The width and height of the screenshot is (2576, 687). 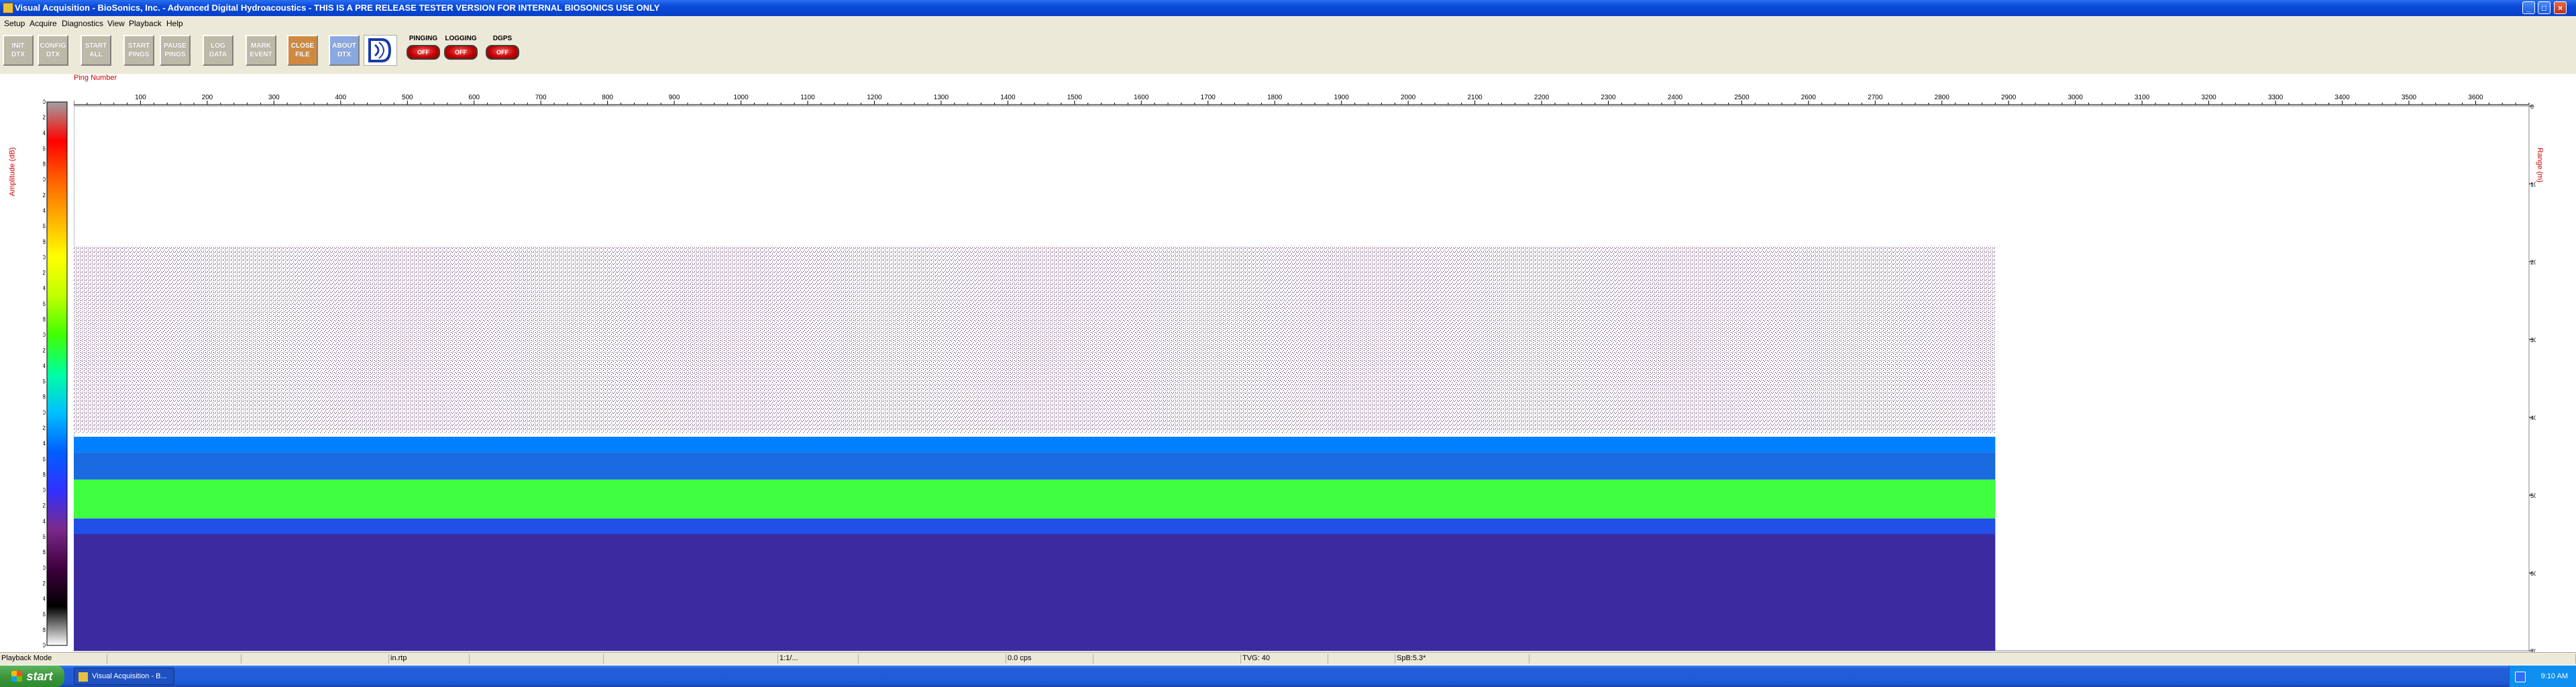 What do you see at coordinates (12, 172) in the screenshot?
I see `colorbar-title: Amplitude (dB)` at bounding box center [12, 172].